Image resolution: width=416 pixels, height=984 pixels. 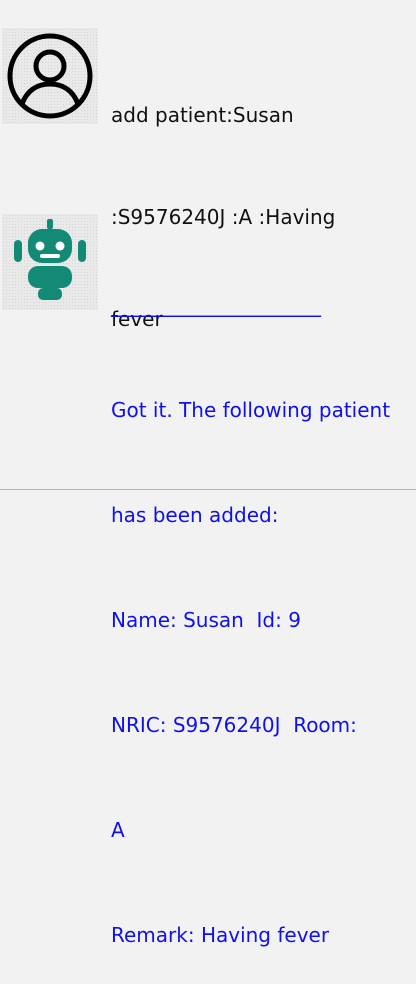 I want to click on bot-message-line: Remark: Having fever, so click(x=220, y=935).